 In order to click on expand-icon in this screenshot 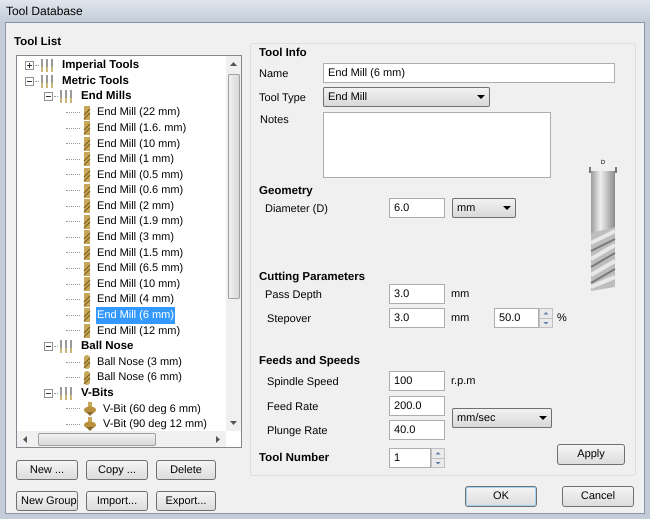, I will do `click(29, 65)`.